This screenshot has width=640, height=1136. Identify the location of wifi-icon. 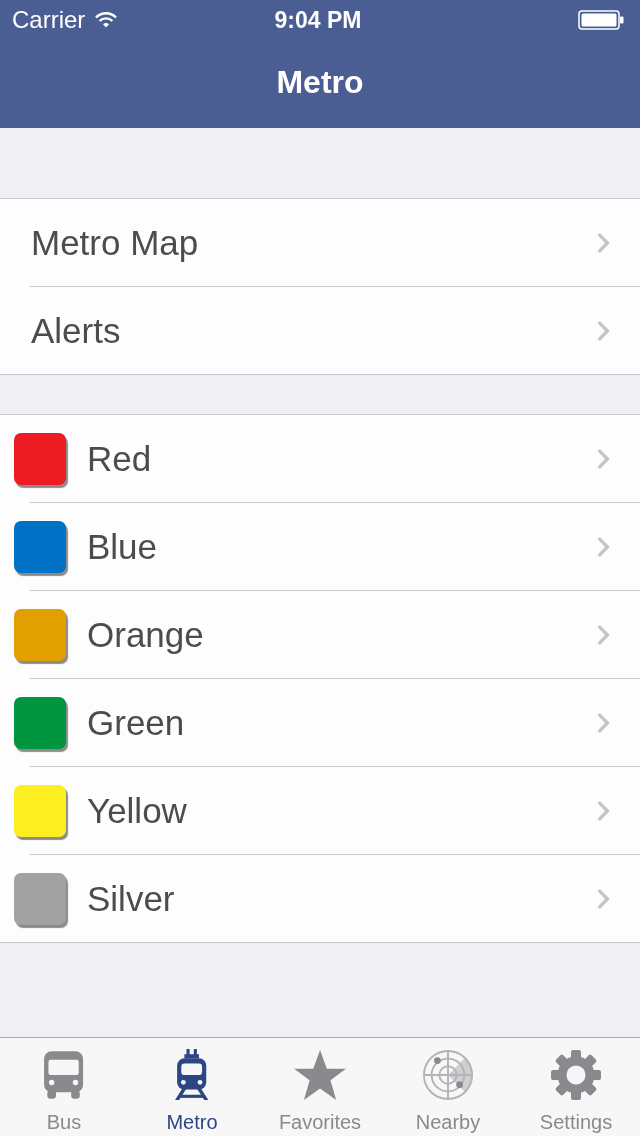
(106, 20).